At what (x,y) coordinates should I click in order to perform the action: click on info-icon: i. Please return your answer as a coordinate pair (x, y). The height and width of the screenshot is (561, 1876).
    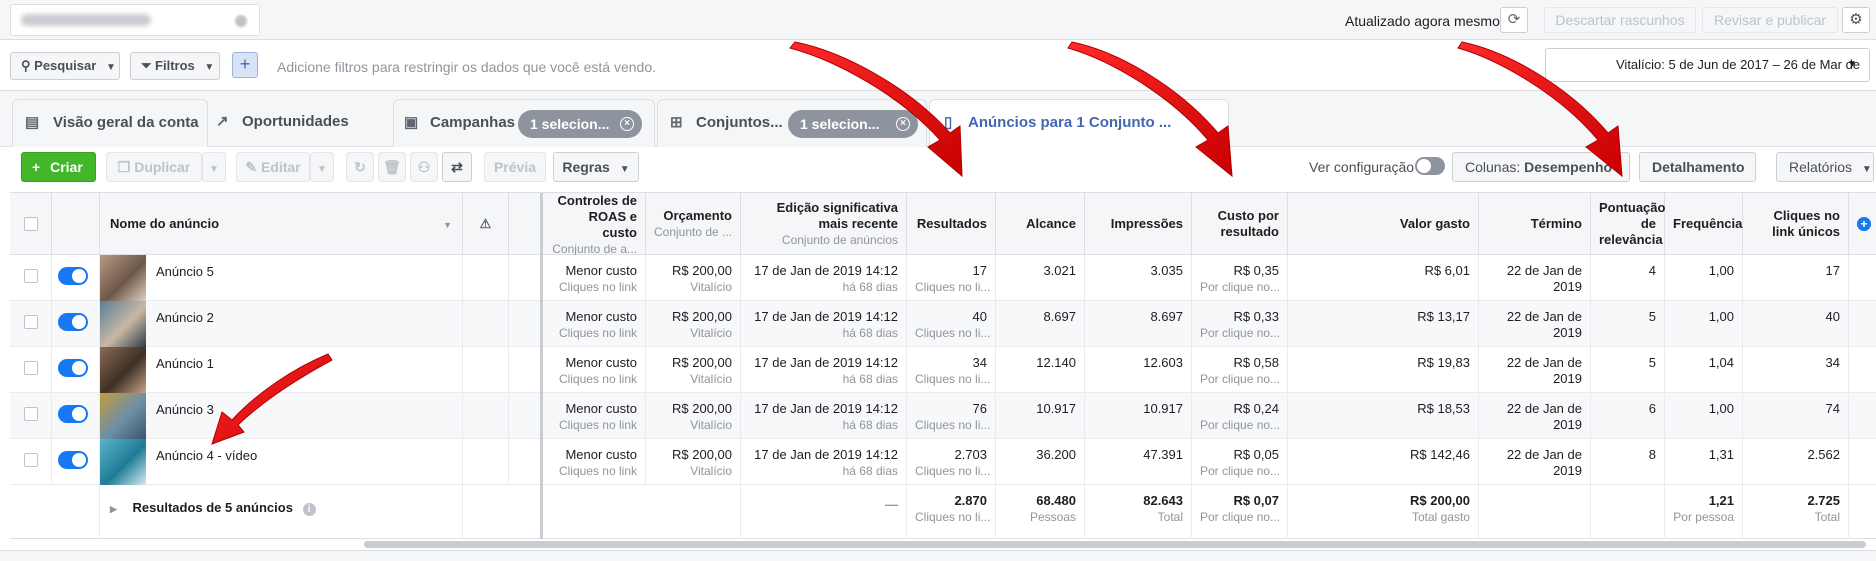
    Looking at the image, I should click on (309, 509).